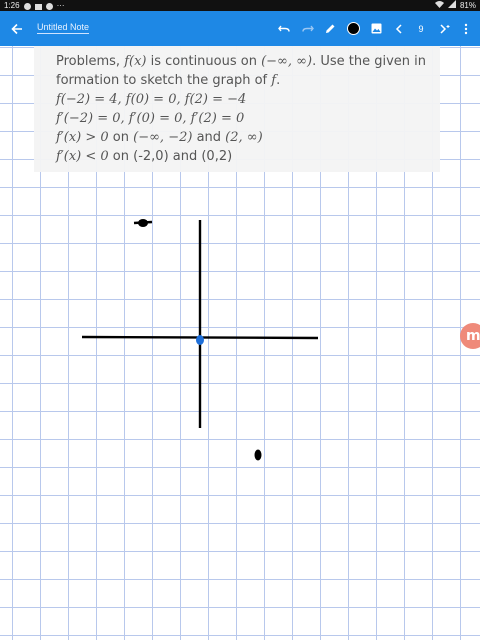 This screenshot has width=480, height=640. Describe the element at coordinates (143, 223) in the screenshot. I see `local-max-point` at that location.